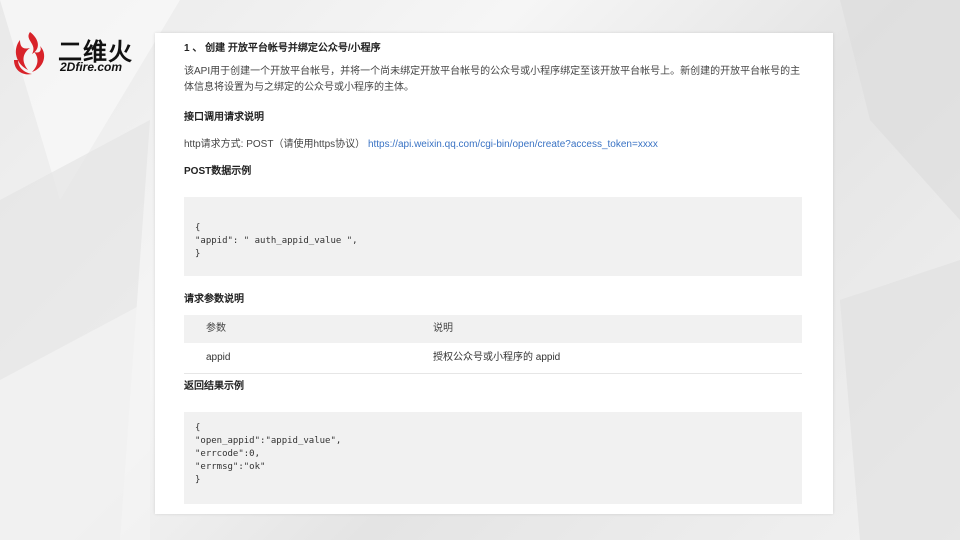  Describe the element at coordinates (216, 328) in the screenshot. I see `table-header-param: 参数` at that location.